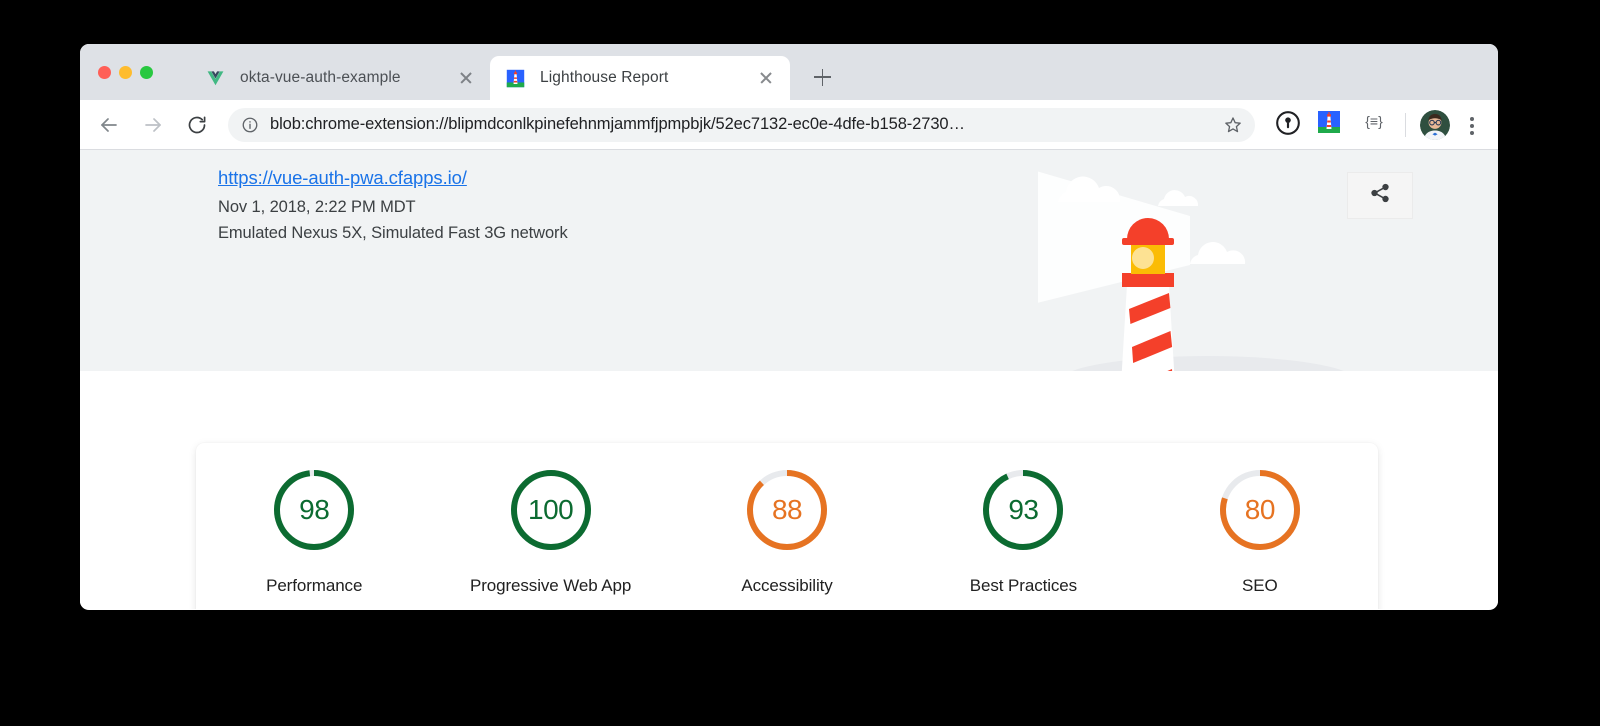  What do you see at coordinates (104, 72) in the screenshot?
I see `close-window-button` at bounding box center [104, 72].